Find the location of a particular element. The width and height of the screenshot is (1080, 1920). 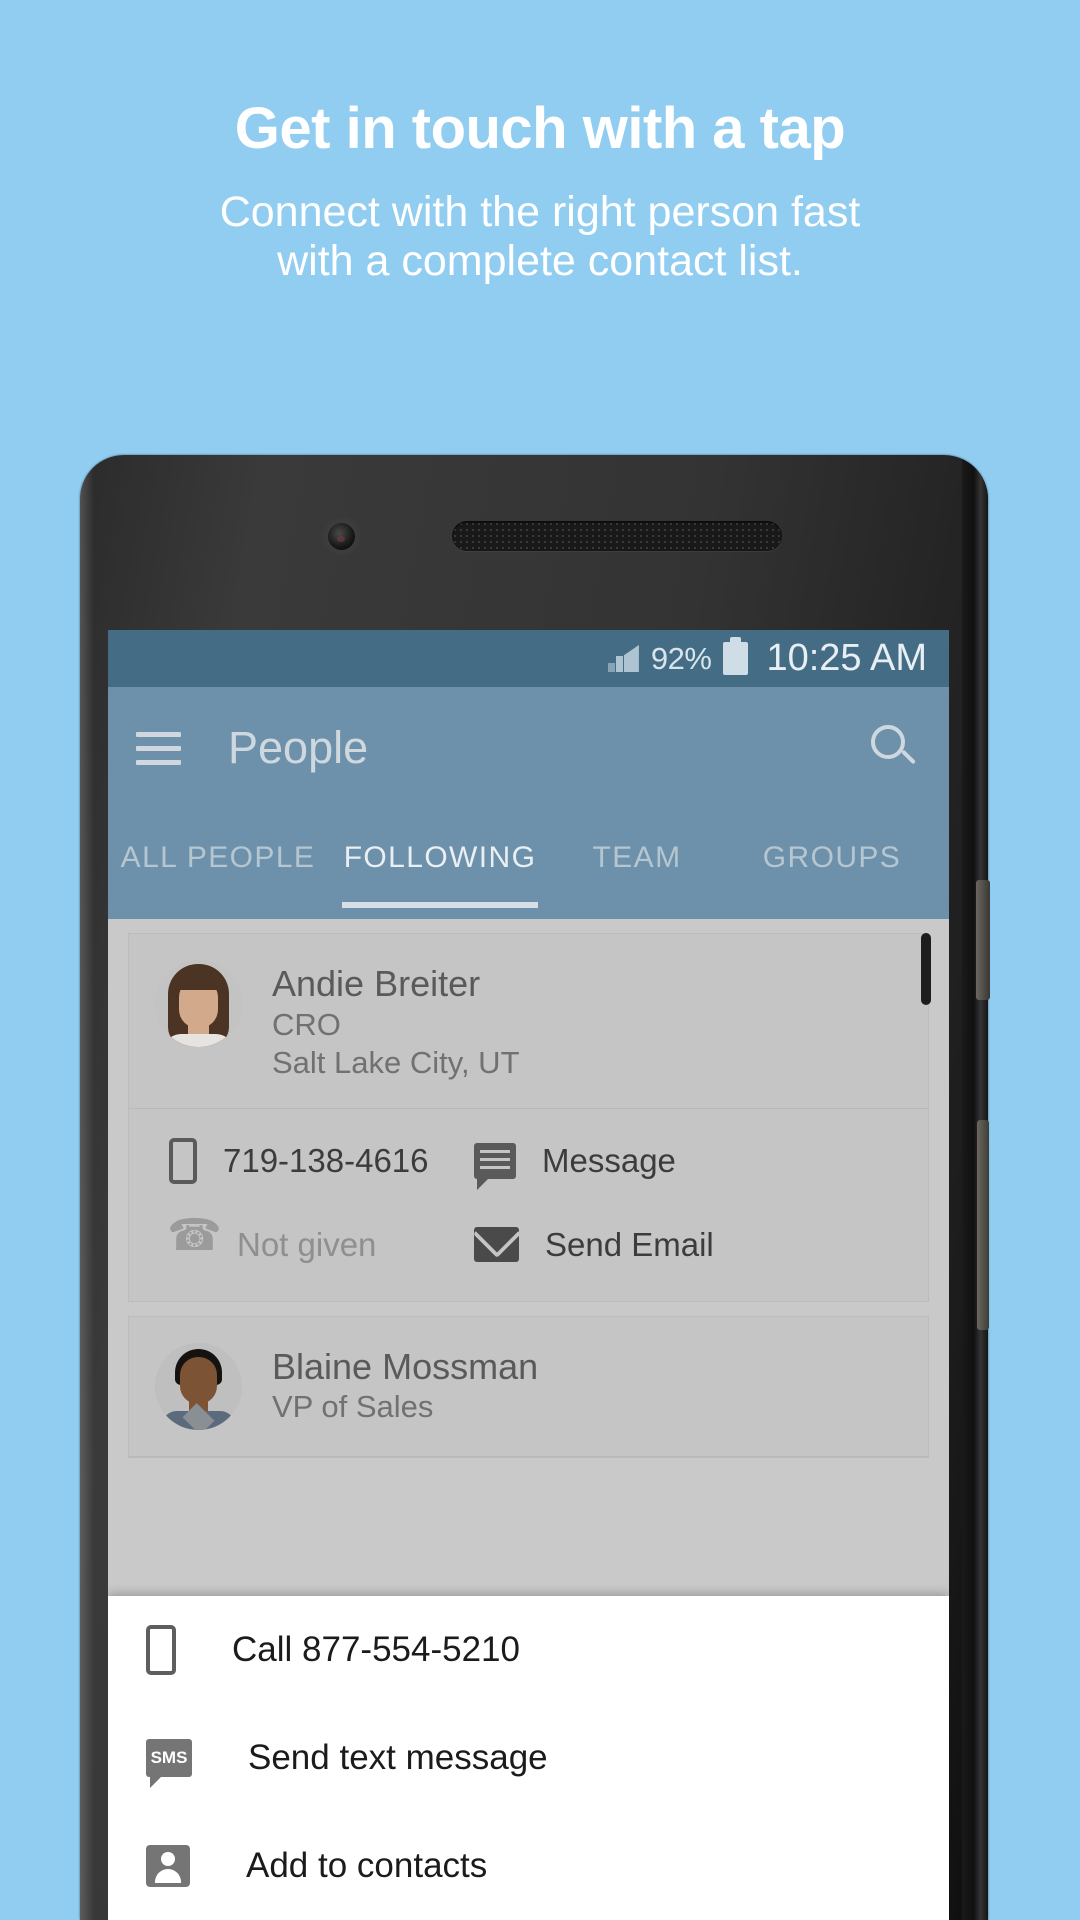

contact-action-row: Not given Send Email is located at coordinates (528, 1245).